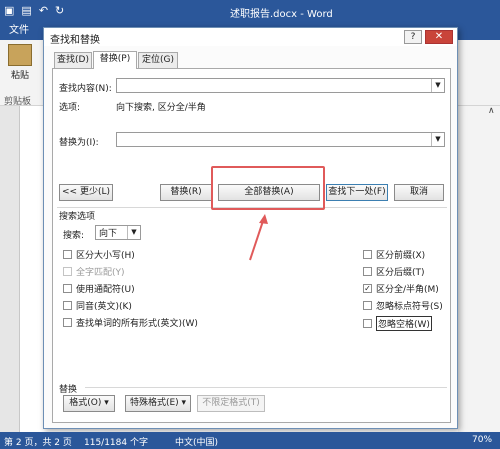 This screenshot has height=449, width=500. I want to click on search-direction-select: 向下 ▼, so click(118, 232).